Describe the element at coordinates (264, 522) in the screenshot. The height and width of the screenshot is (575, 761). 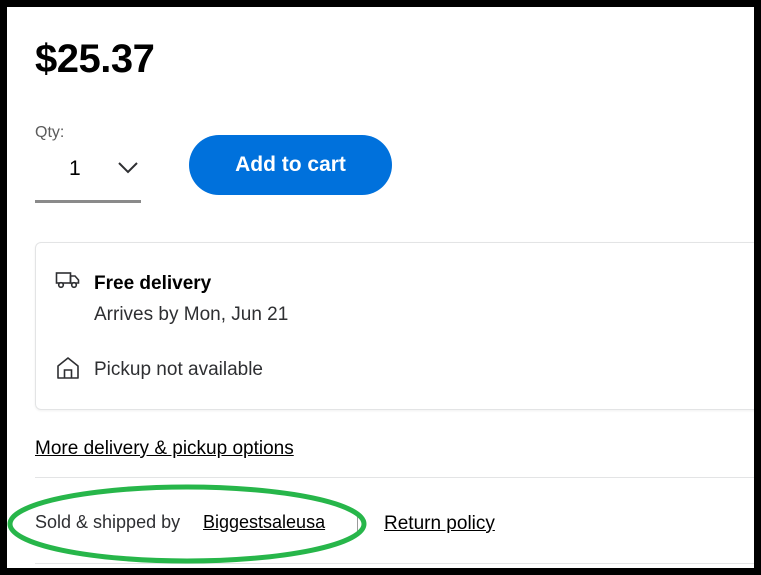
I see `seller-name-link: Biggestsaleusa` at that location.